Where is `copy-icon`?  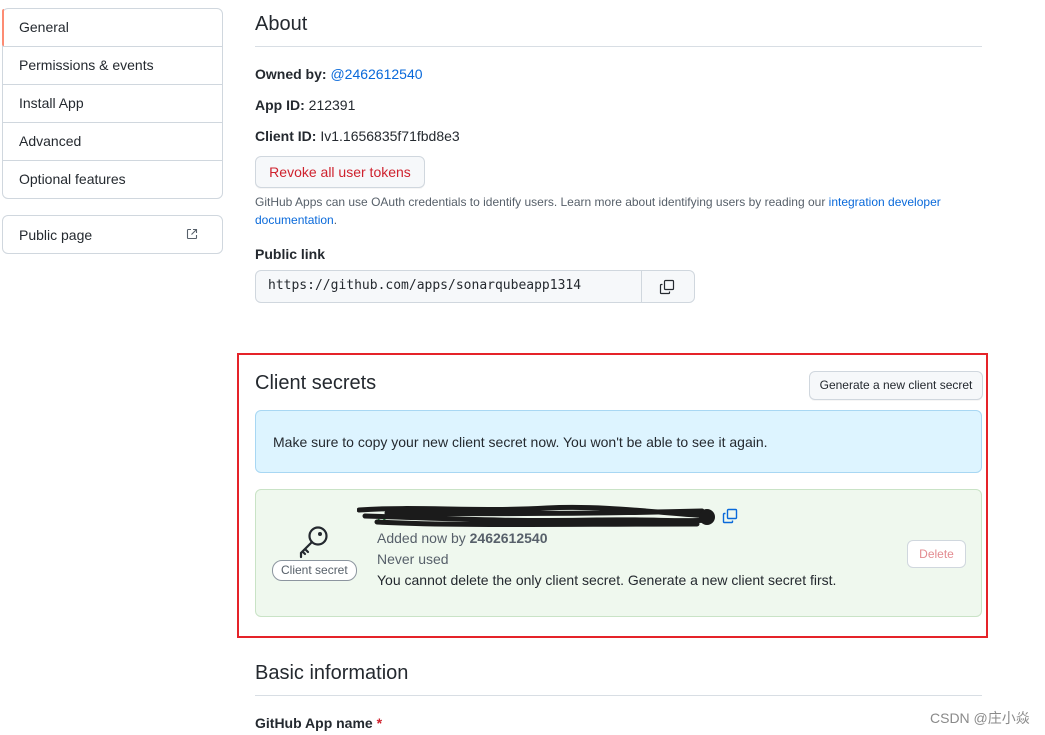
copy-icon is located at coordinates (667, 287).